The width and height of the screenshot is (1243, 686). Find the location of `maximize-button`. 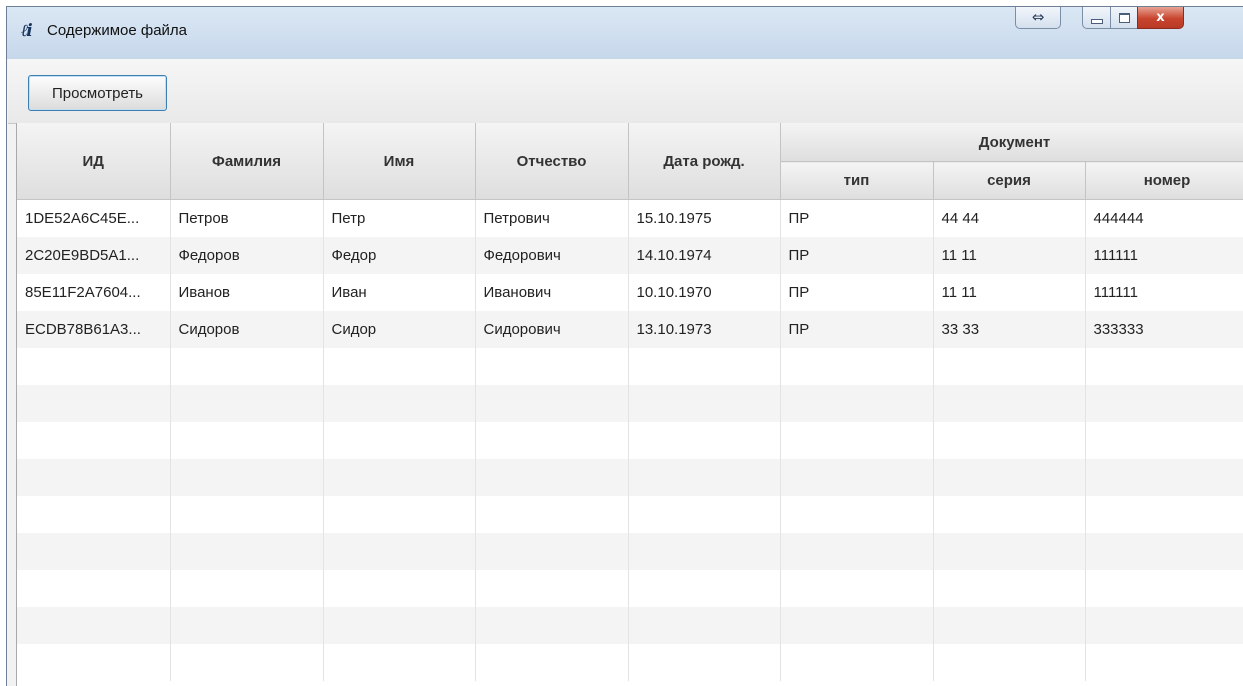

maximize-button is located at coordinates (1124, 18).